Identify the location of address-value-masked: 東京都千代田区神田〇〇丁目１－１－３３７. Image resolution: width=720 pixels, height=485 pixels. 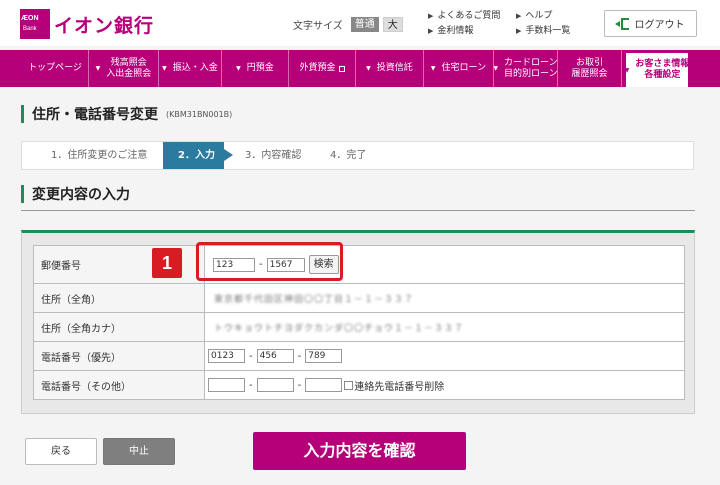
(314, 299).